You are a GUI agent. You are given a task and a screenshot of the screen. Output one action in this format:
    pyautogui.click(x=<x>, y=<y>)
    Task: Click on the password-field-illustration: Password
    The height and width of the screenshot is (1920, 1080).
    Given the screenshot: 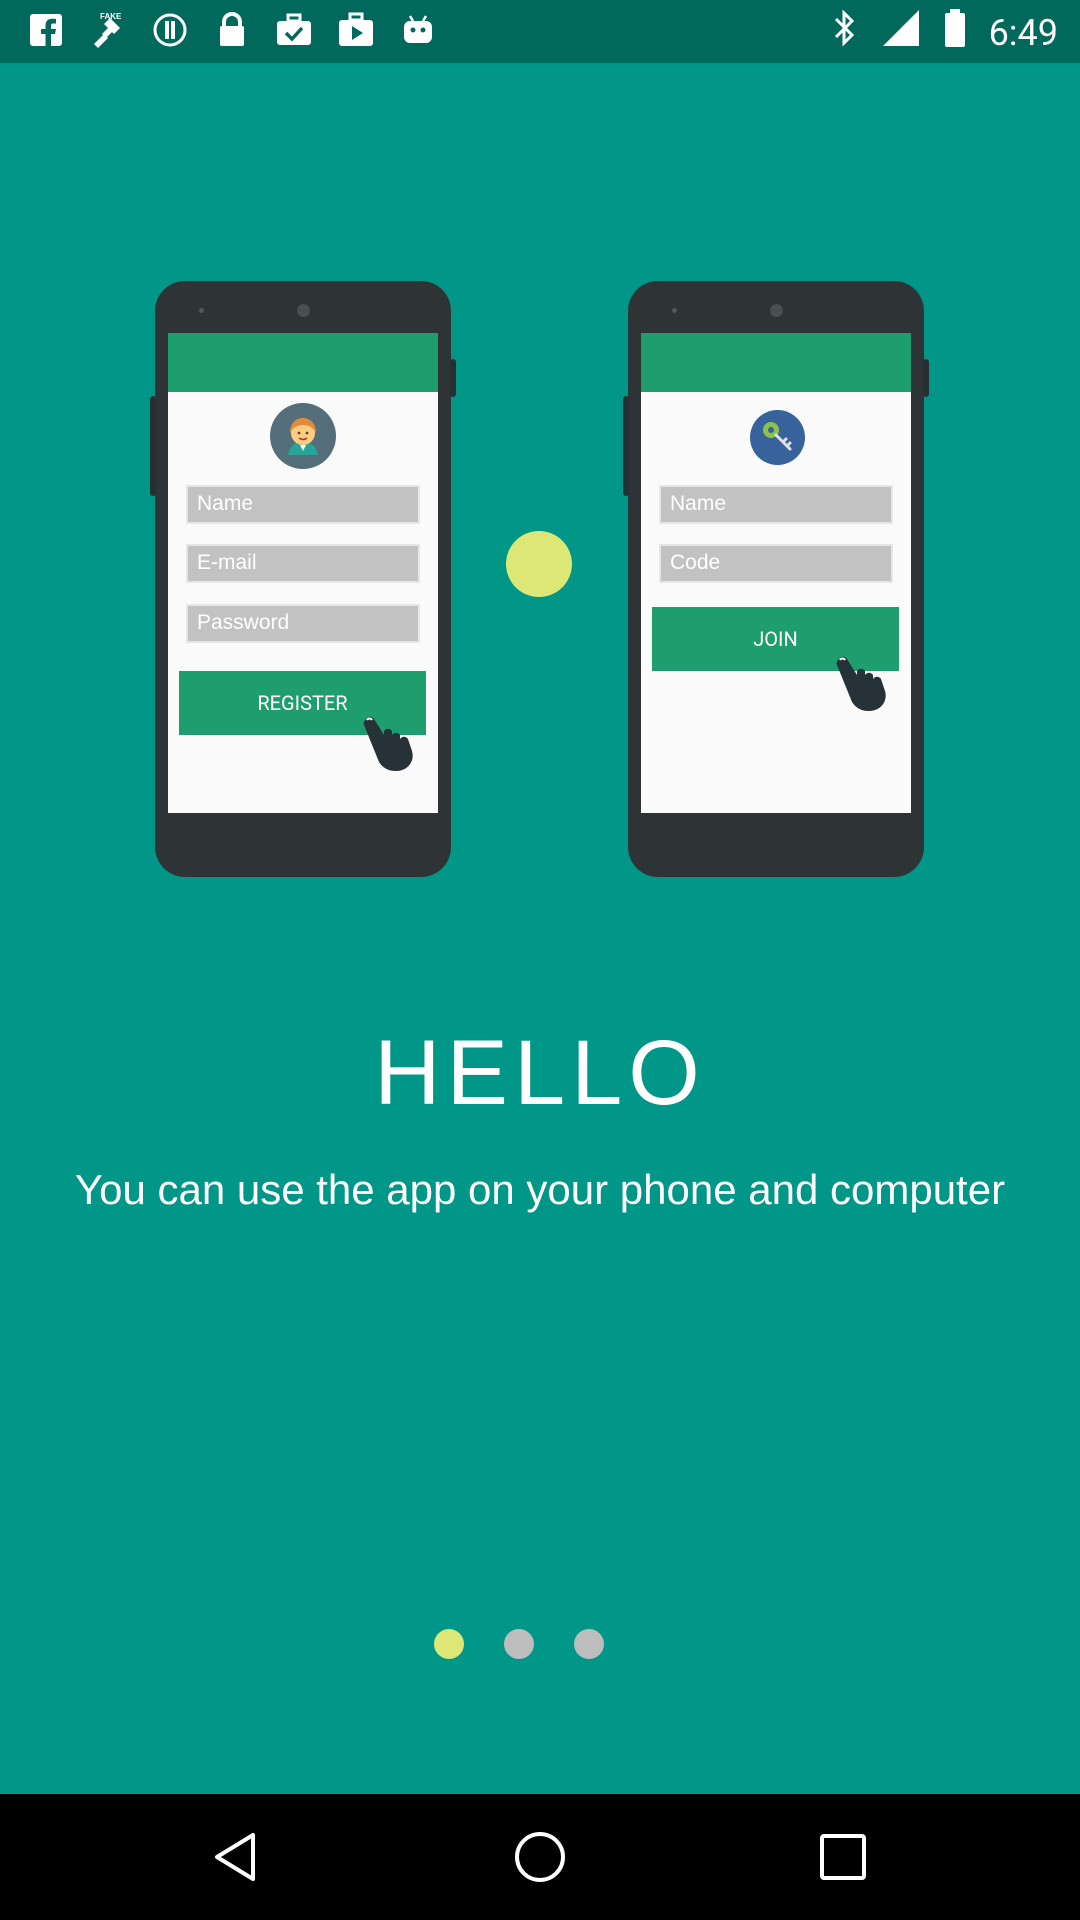 What is the action you would take?
    pyautogui.click(x=303, y=623)
    